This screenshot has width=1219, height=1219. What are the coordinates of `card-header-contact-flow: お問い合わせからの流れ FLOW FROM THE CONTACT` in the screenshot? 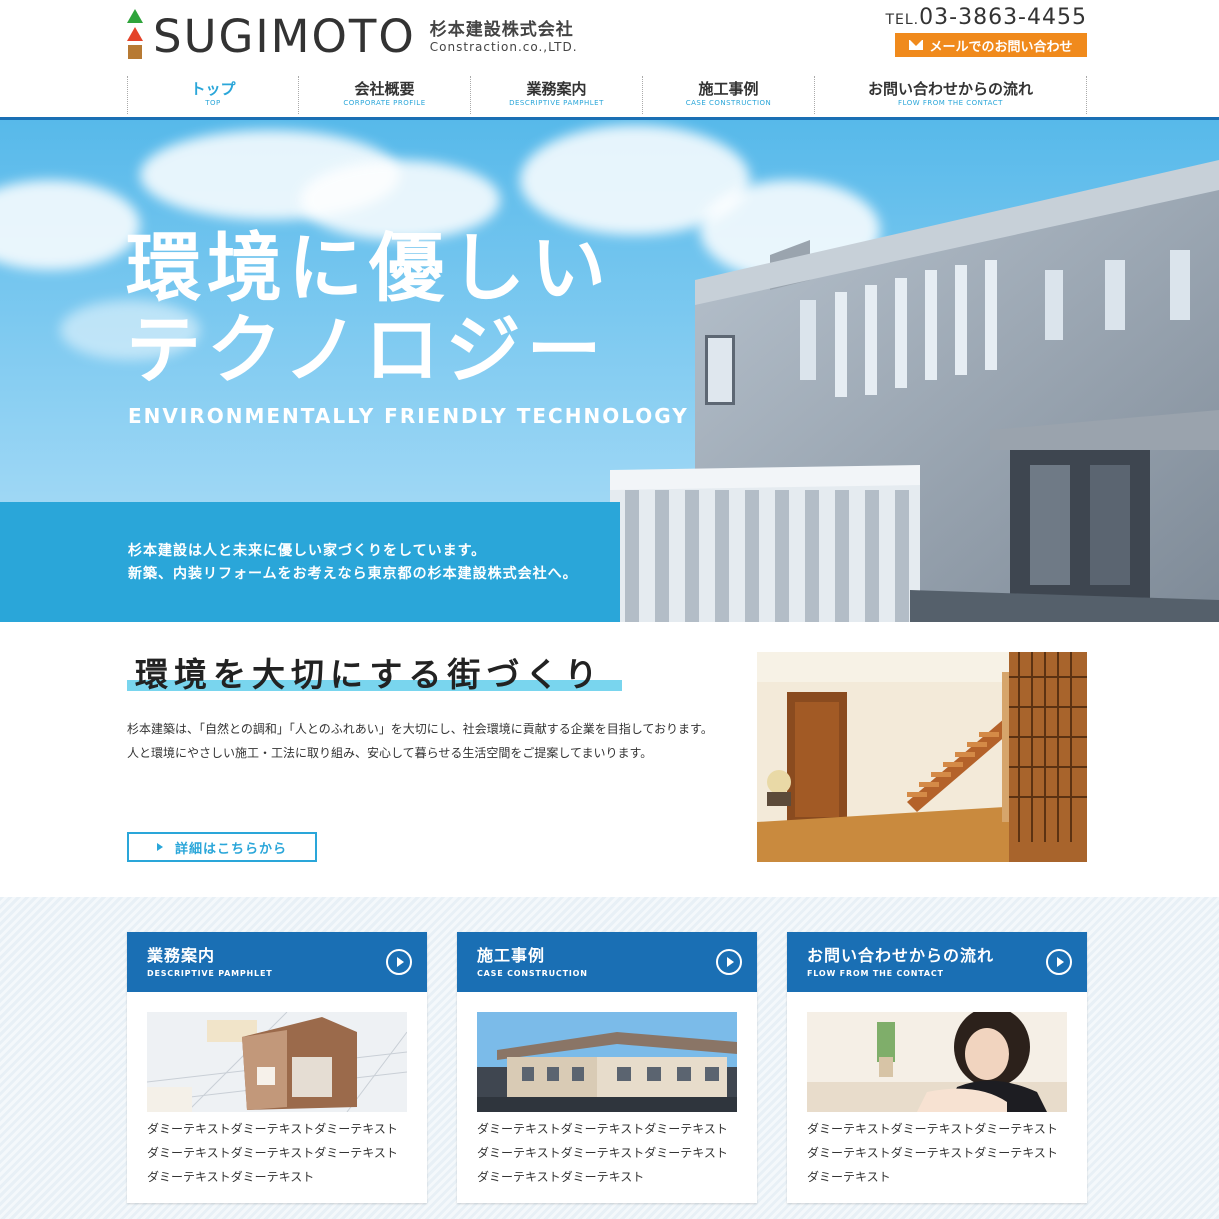 It's located at (937, 962).